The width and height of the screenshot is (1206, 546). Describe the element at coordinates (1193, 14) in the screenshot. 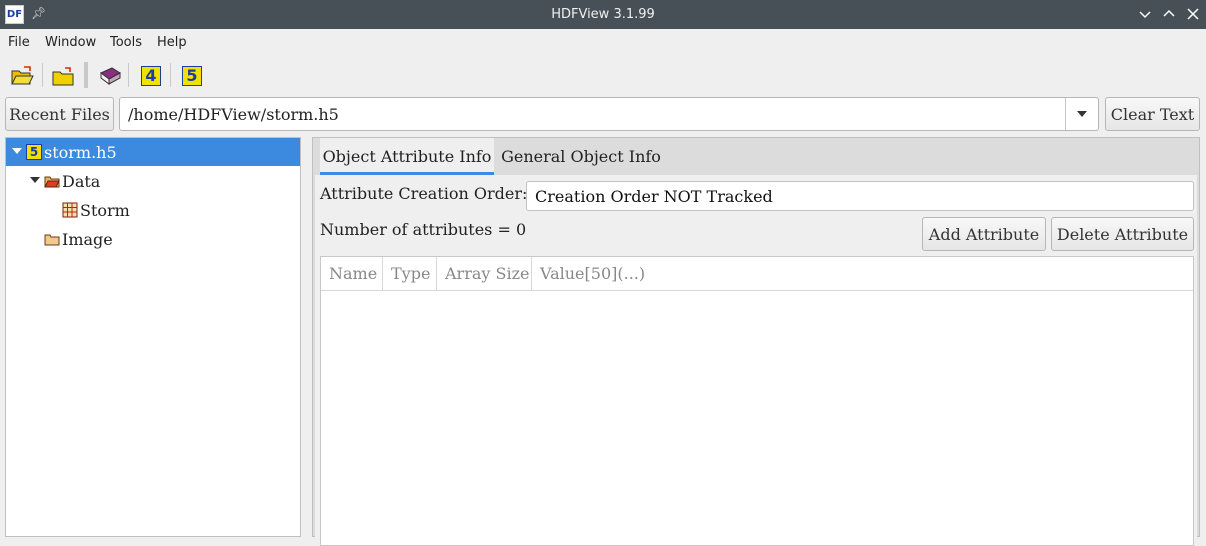

I see `close-icon` at that location.